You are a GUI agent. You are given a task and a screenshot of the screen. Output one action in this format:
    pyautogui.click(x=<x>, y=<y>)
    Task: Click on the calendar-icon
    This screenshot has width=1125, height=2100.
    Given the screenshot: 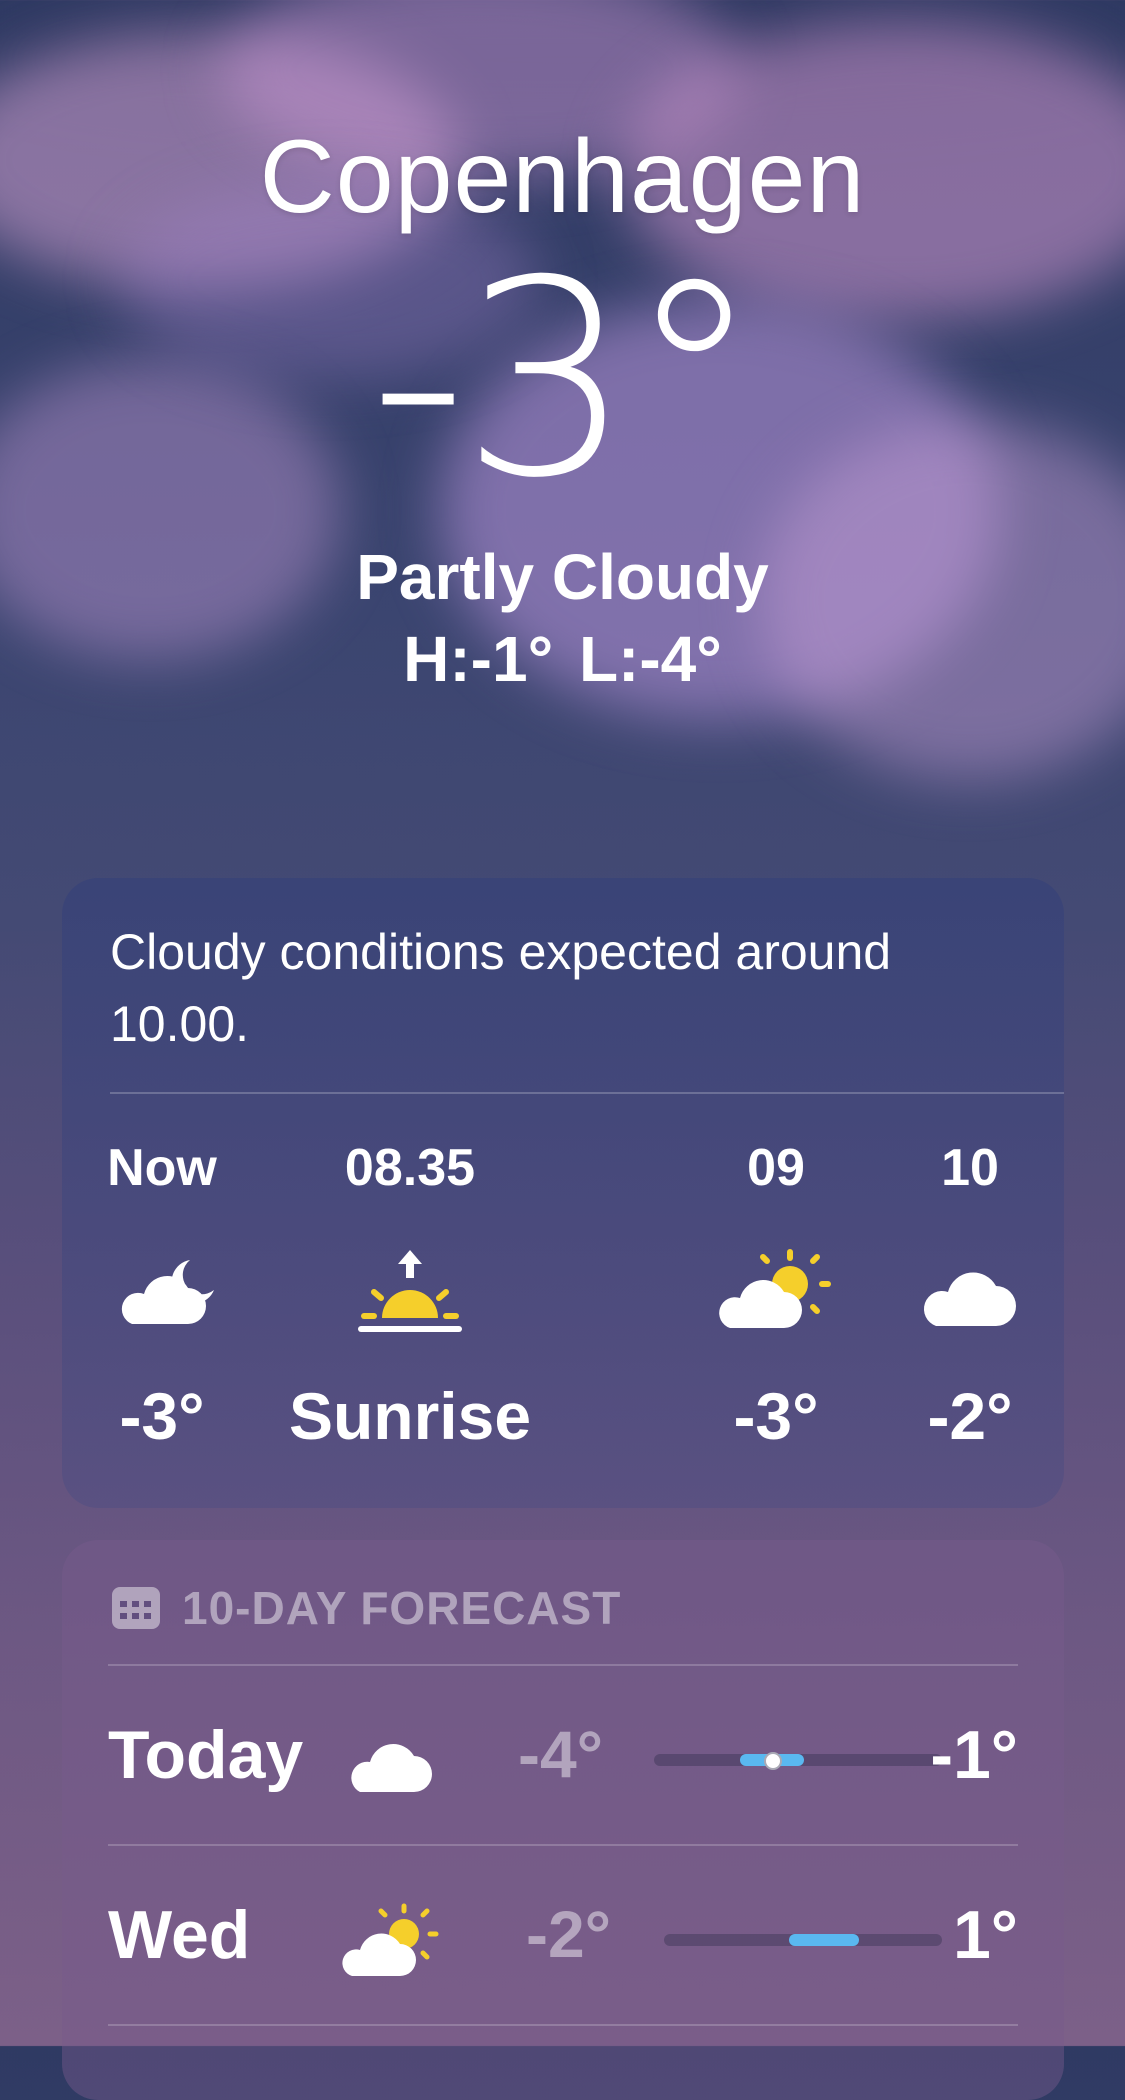 What is the action you would take?
    pyautogui.click(x=136, y=1608)
    